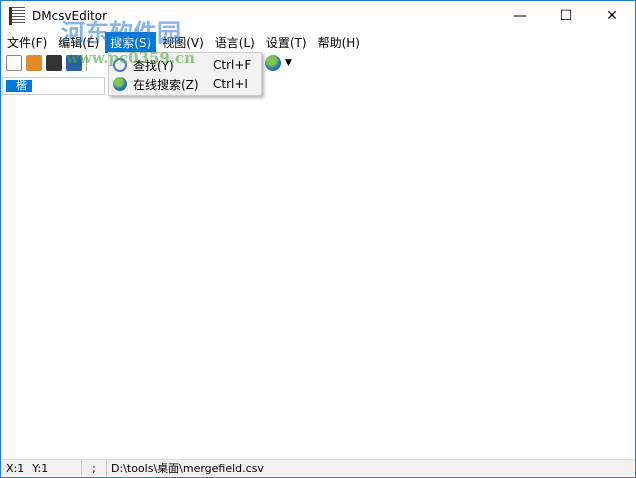 The image size is (636, 478). Describe the element at coordinates (15, 468) in the screenshot. I see `status-x: X:1` at that location.